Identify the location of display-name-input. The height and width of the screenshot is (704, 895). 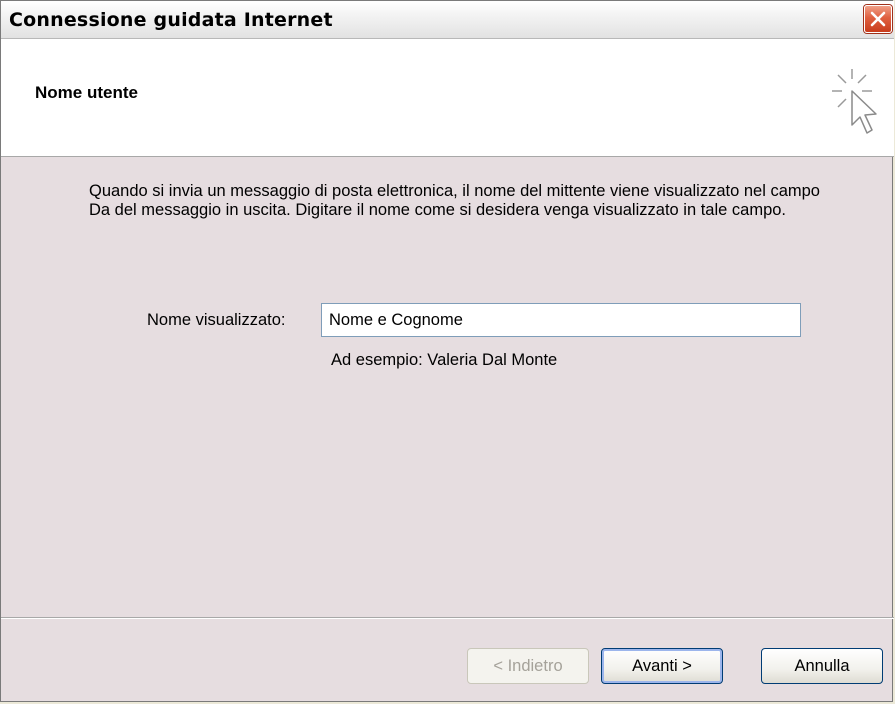
(561, 320).